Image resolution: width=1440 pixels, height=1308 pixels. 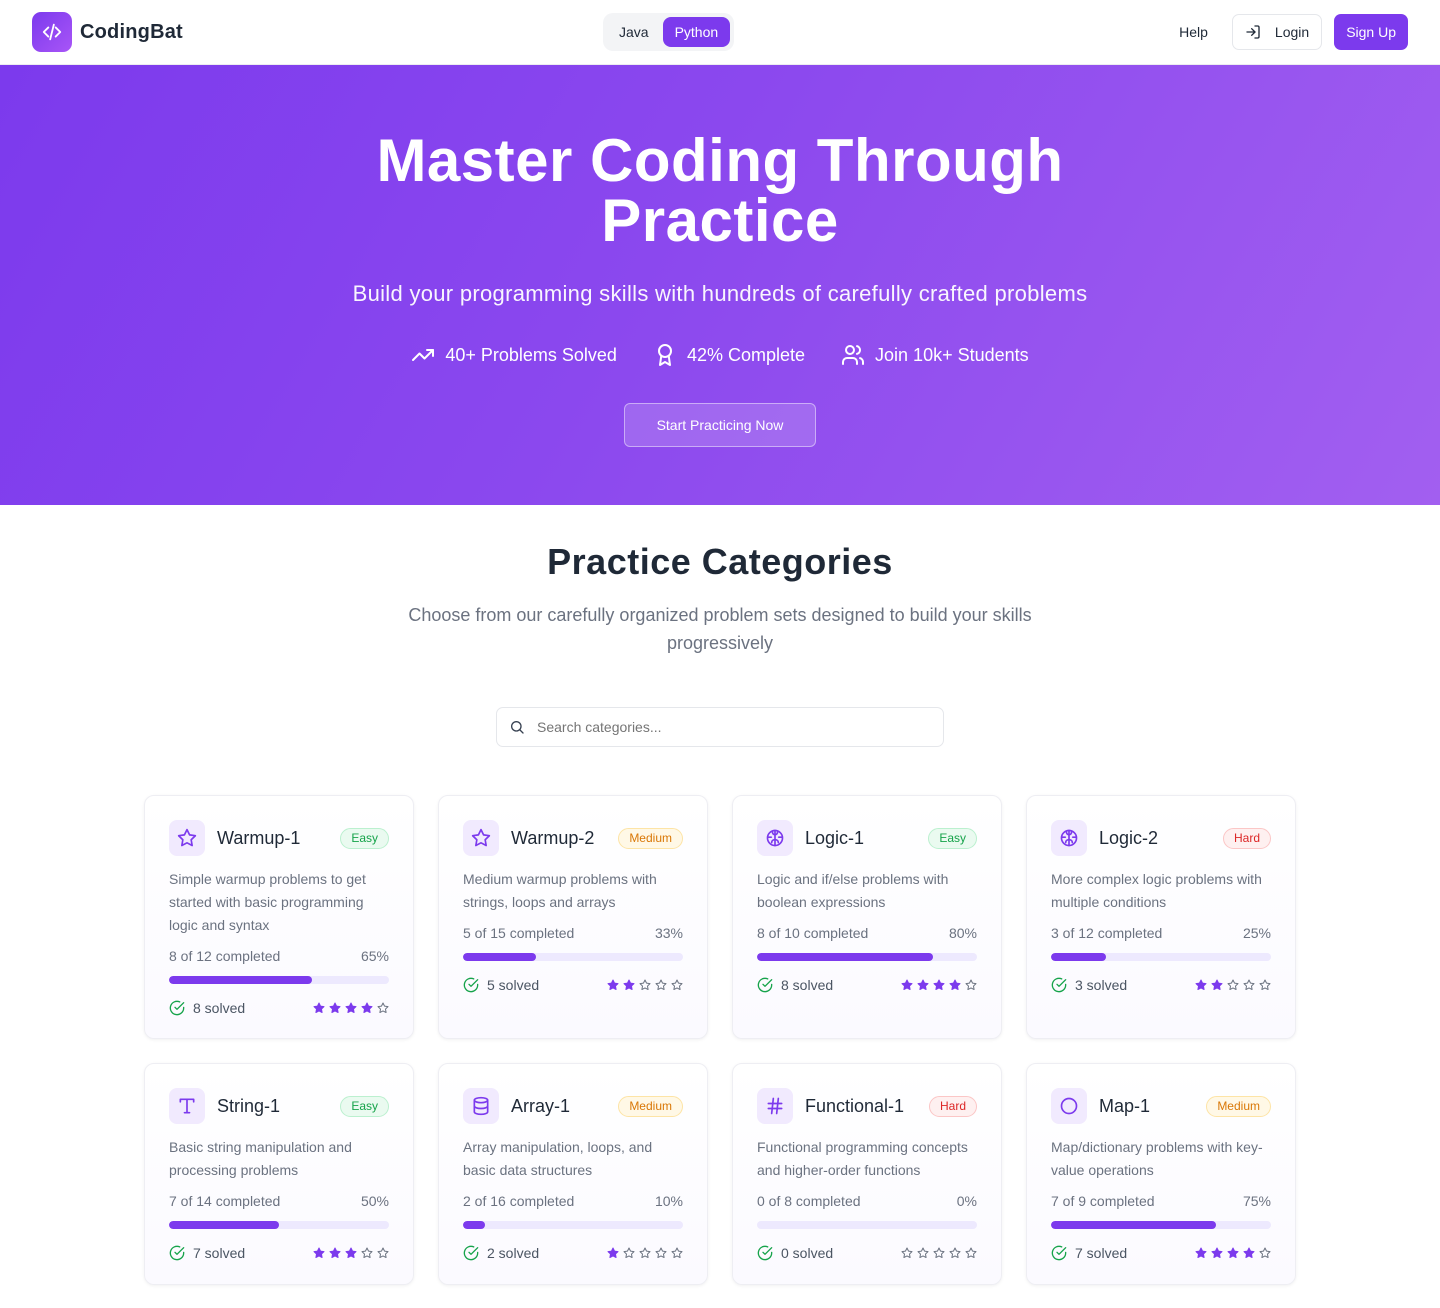 I want to click on language-switch: Java Python, so click(x=669, y=32).